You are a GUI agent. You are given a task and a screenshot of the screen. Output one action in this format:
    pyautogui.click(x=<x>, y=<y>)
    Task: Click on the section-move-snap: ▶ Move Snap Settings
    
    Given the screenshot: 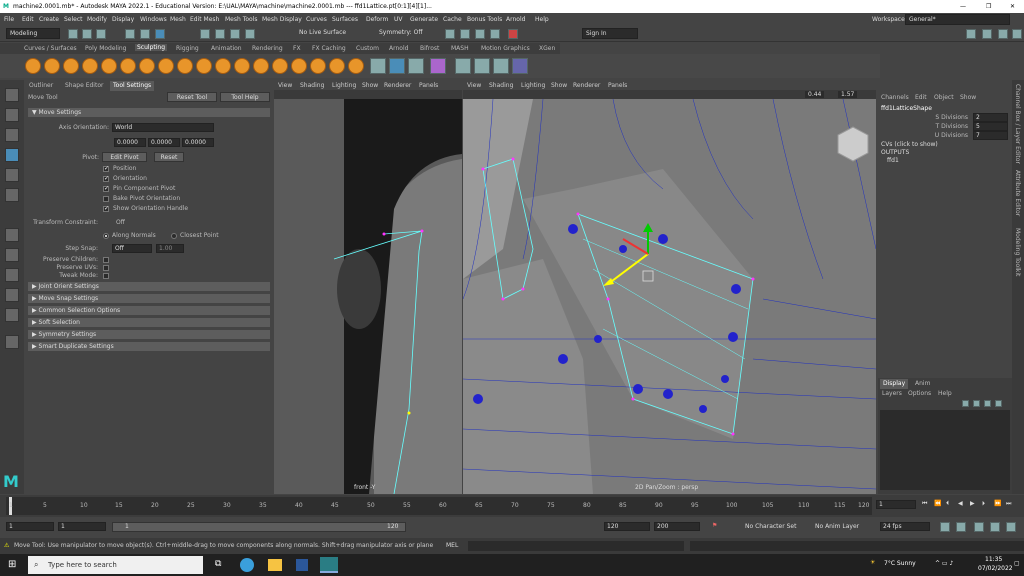 What is the action you would take?
    pyautogui.click(x=149, y=298)
    